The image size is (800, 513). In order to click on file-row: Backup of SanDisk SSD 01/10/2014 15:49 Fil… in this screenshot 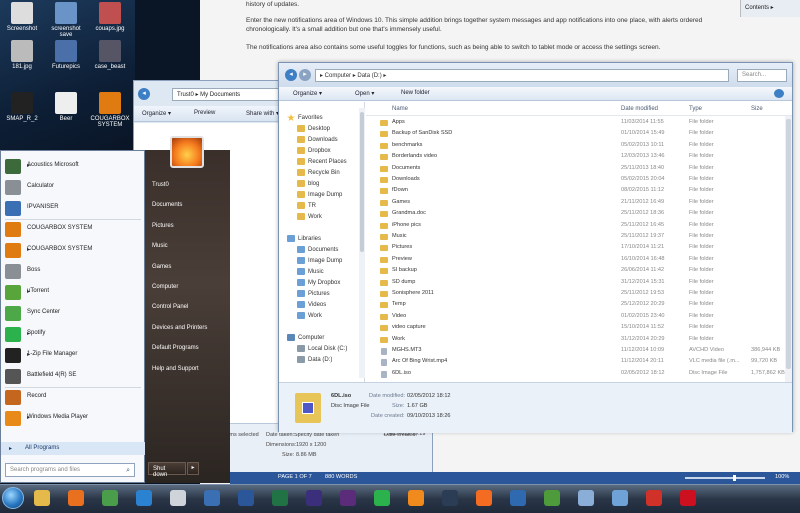, I will do `click(575, 134)`.